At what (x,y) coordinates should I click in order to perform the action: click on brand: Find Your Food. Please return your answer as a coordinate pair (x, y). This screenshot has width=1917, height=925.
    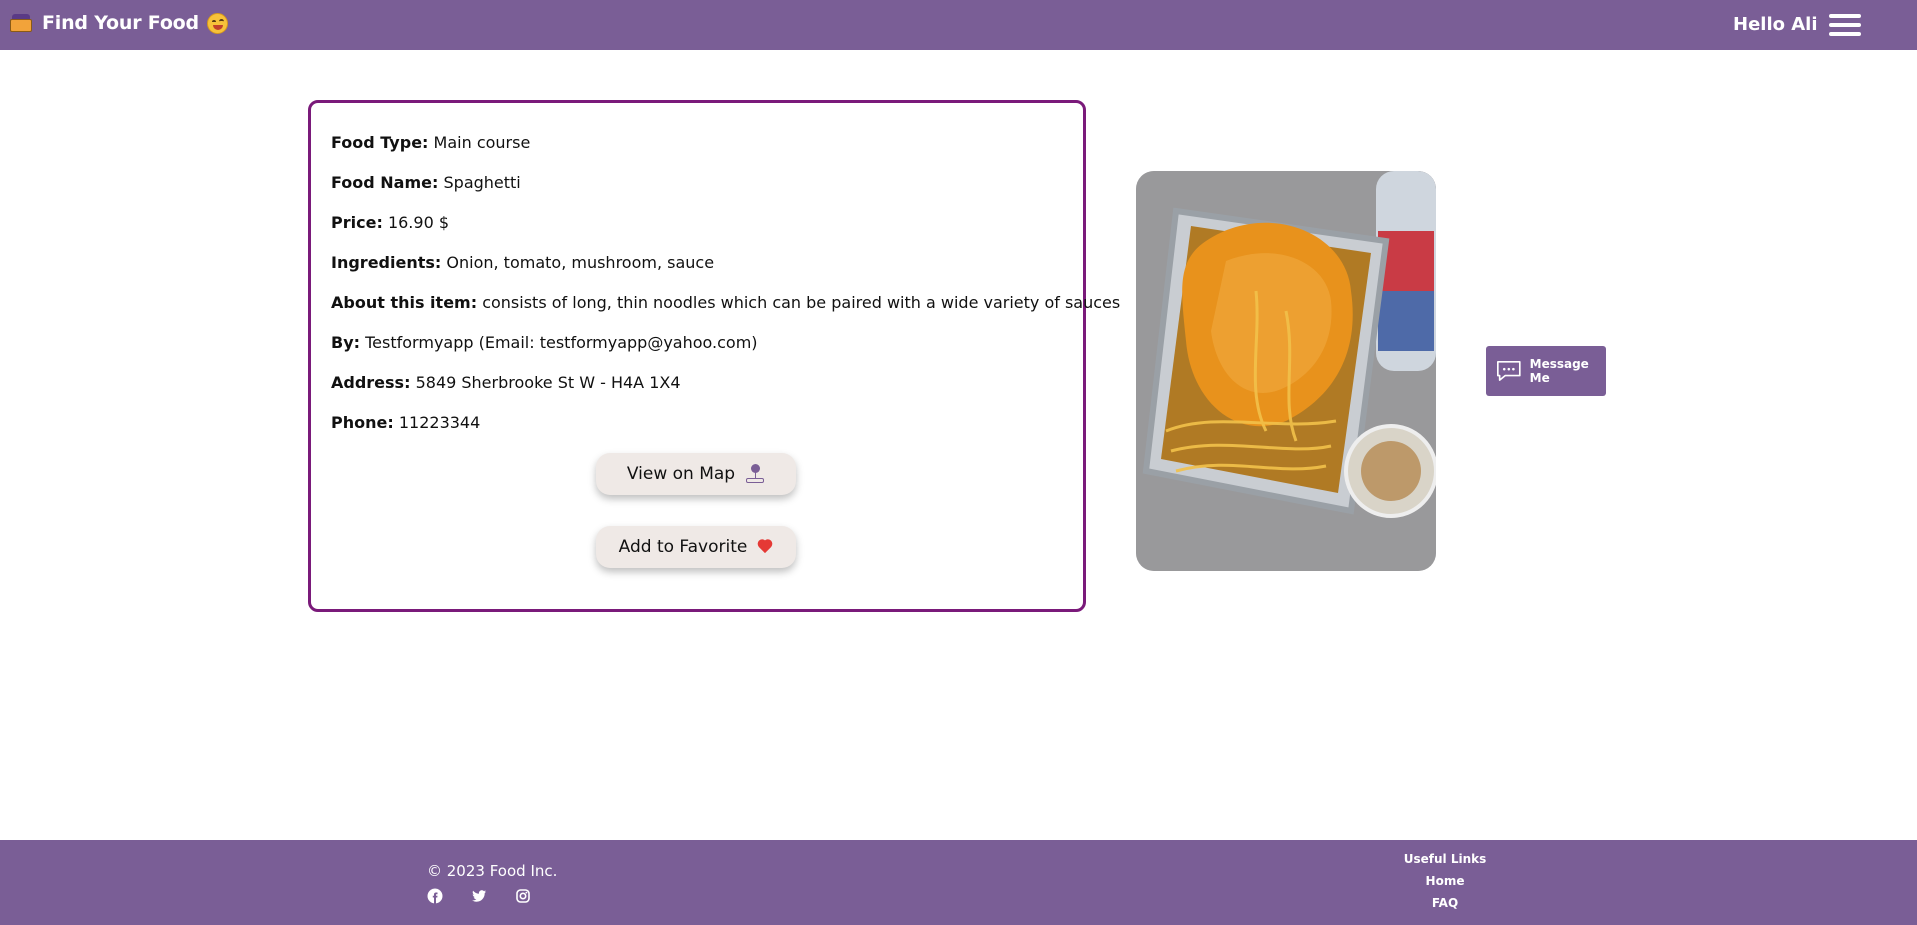
    Looking at the image, I should click on (119, 23).